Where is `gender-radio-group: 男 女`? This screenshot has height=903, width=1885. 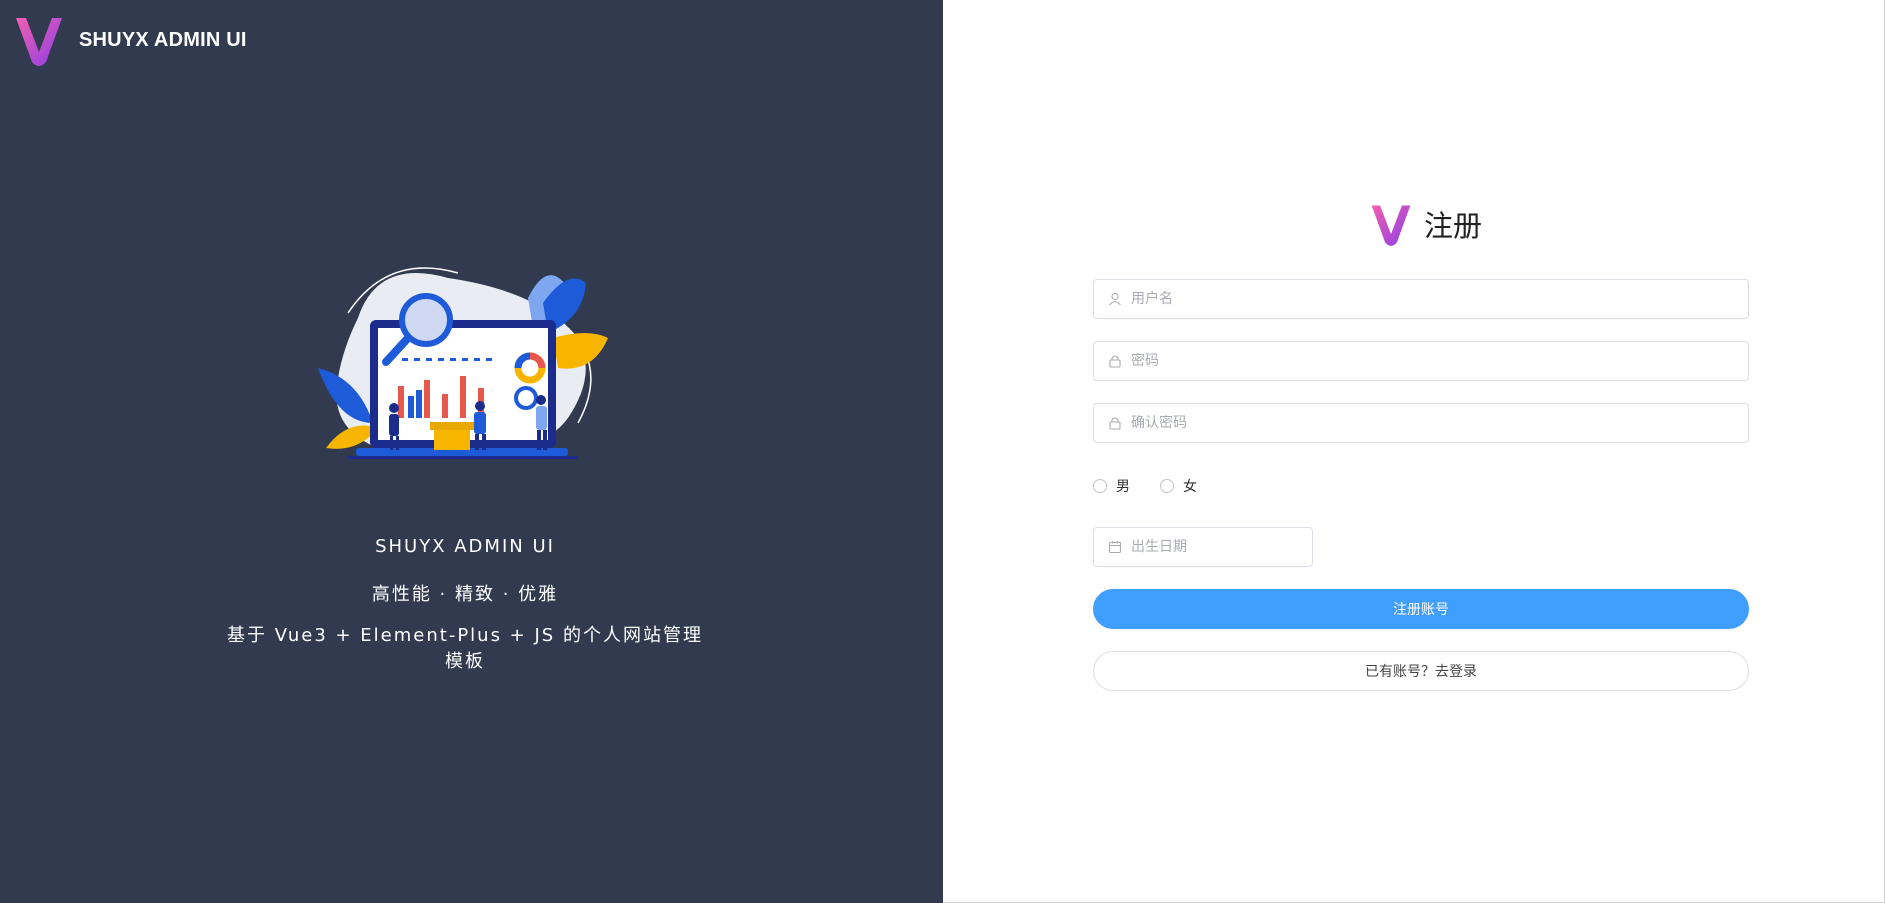 gender-radio-group: 男 女 is located at coordinates (1160, 486).